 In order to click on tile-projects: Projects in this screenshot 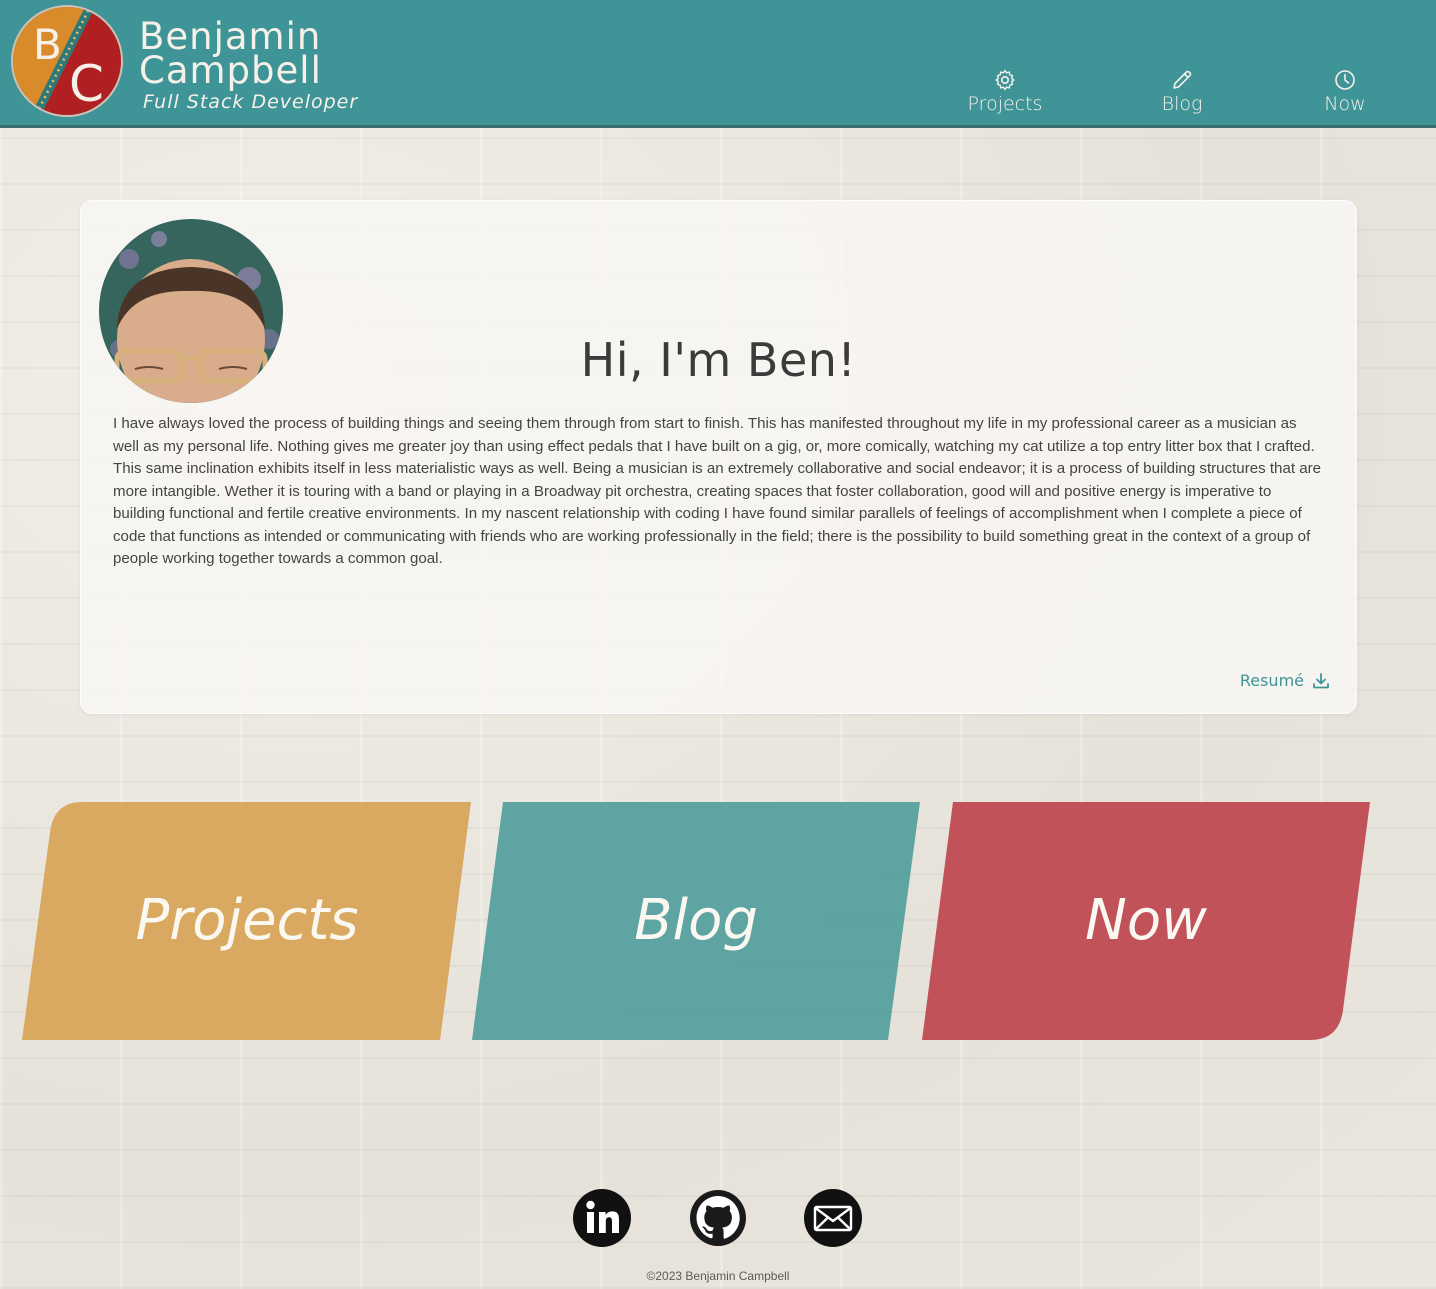, I will do `click(247, 921)`.